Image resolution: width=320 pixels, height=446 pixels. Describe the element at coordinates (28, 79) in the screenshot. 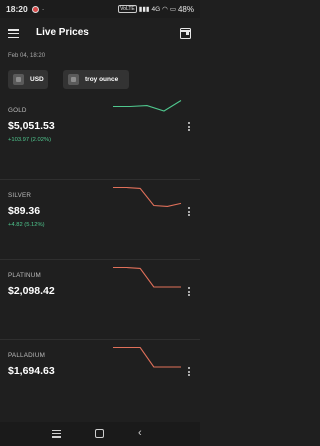

I see `currency-selector: USD` at that location.